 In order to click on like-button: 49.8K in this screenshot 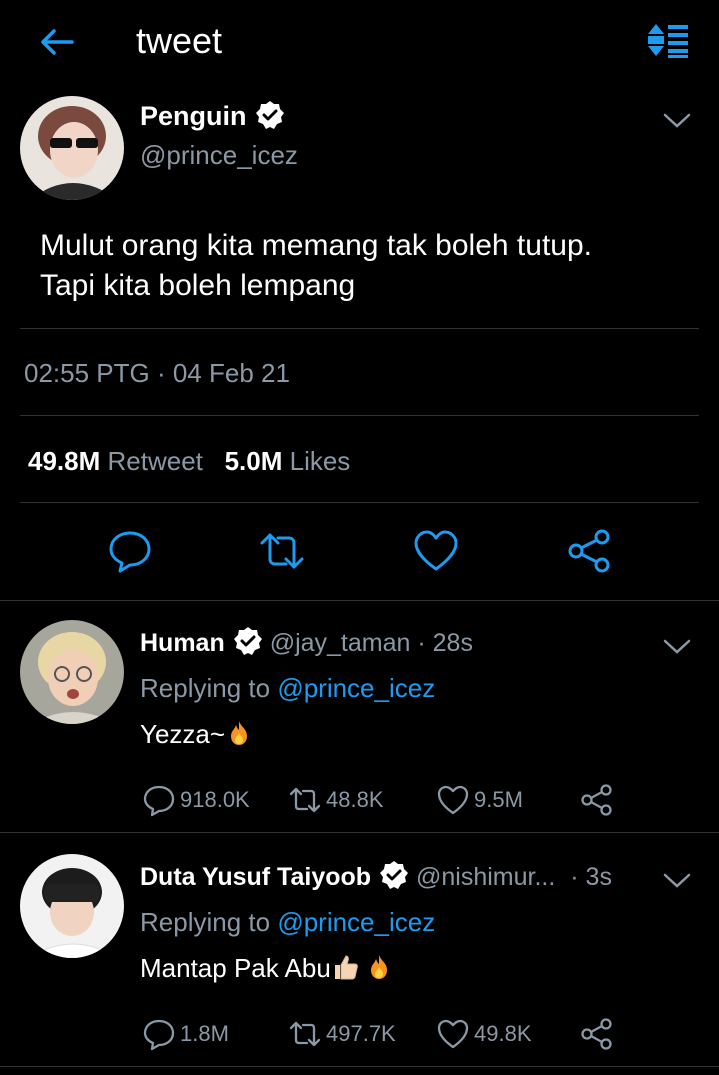, I will do `click(484, 1034)`.